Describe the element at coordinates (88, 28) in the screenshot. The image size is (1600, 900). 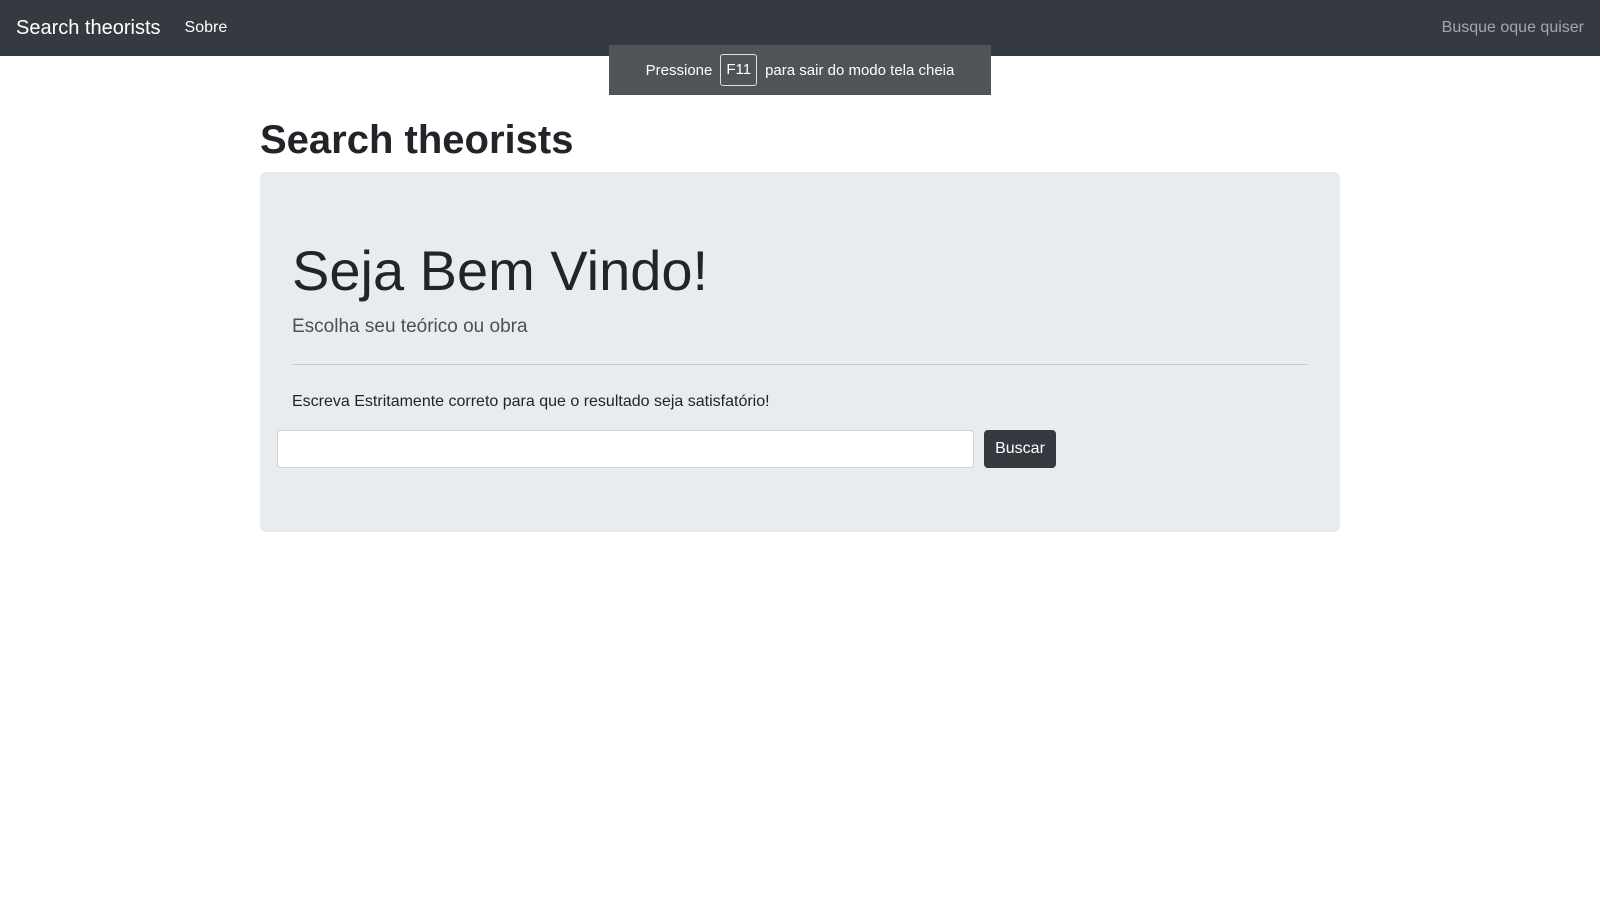
I see `navbar-brand-link: Search theorists` at that location.